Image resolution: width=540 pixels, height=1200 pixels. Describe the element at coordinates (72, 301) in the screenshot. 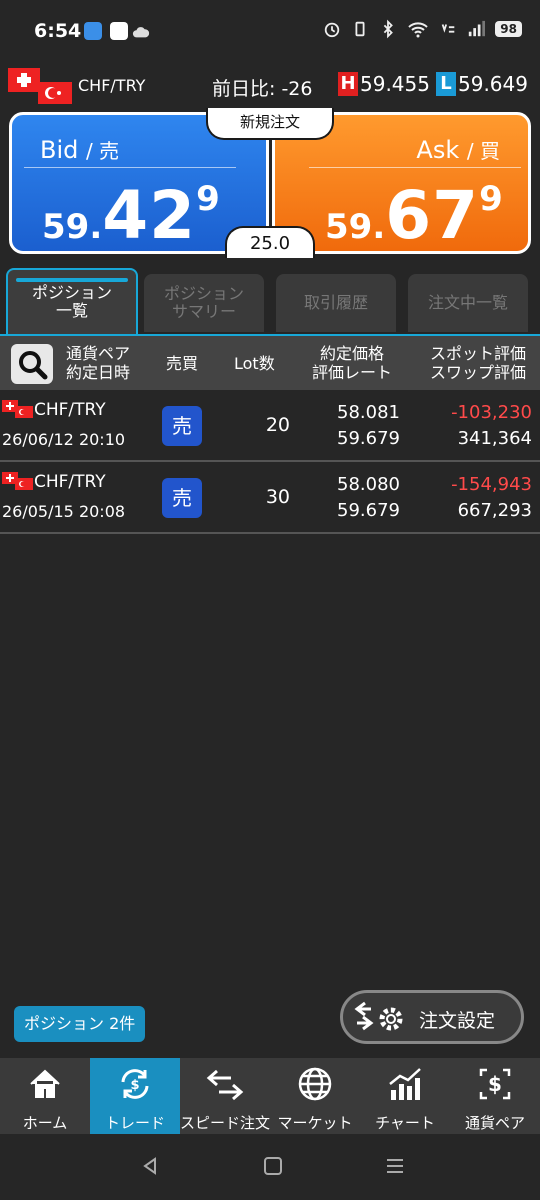

I see `tab-position-list: ポジション 一覧` at that location.